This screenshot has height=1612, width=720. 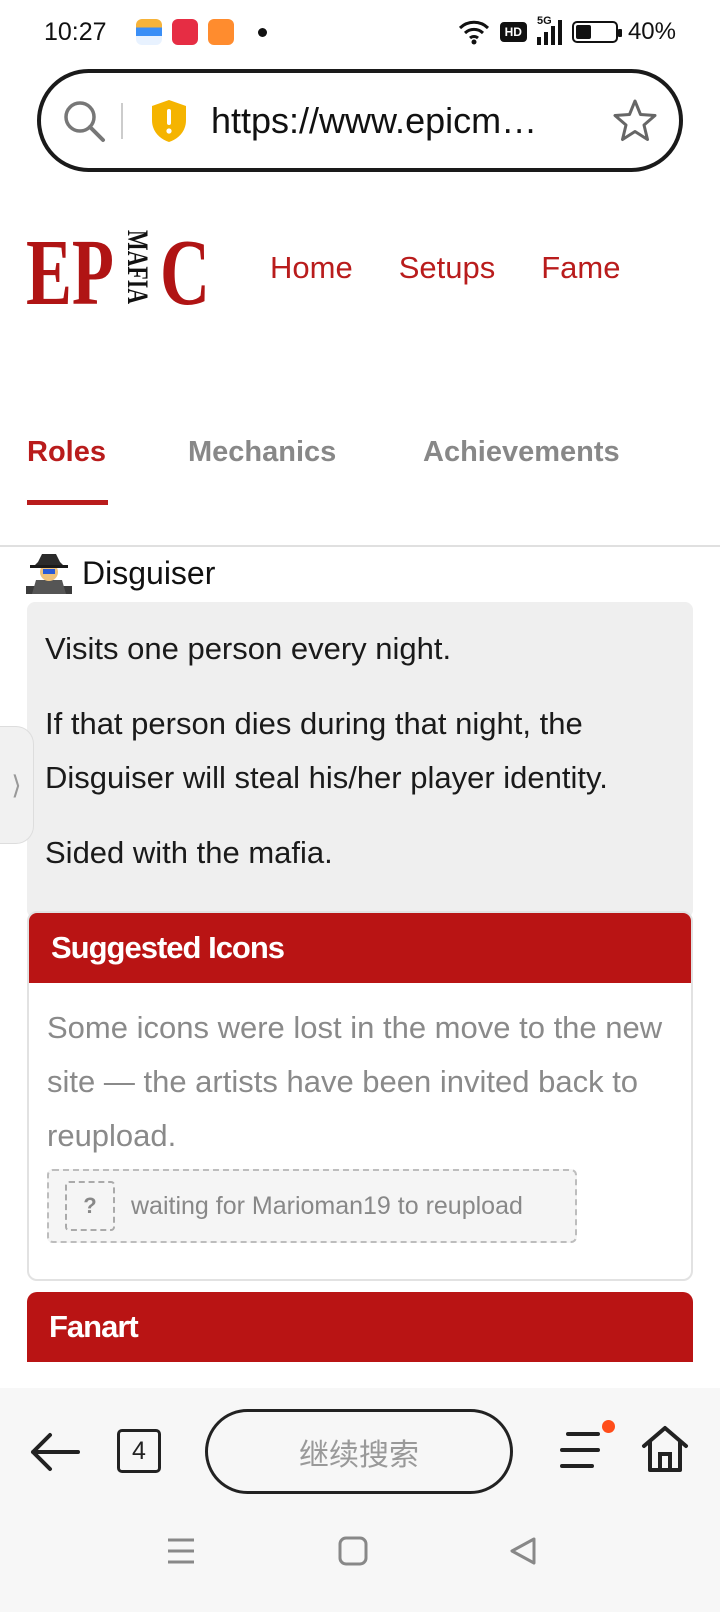 I want to click on video-app-icon, so click(x=221, y=32).